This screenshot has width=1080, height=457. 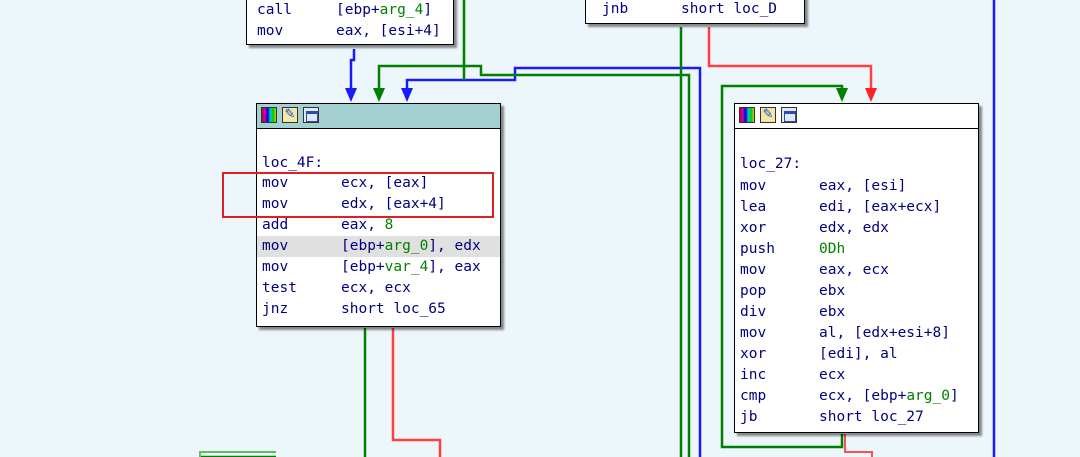 I want to click on block-label: loc_4F:, so click(x=290, y=163).